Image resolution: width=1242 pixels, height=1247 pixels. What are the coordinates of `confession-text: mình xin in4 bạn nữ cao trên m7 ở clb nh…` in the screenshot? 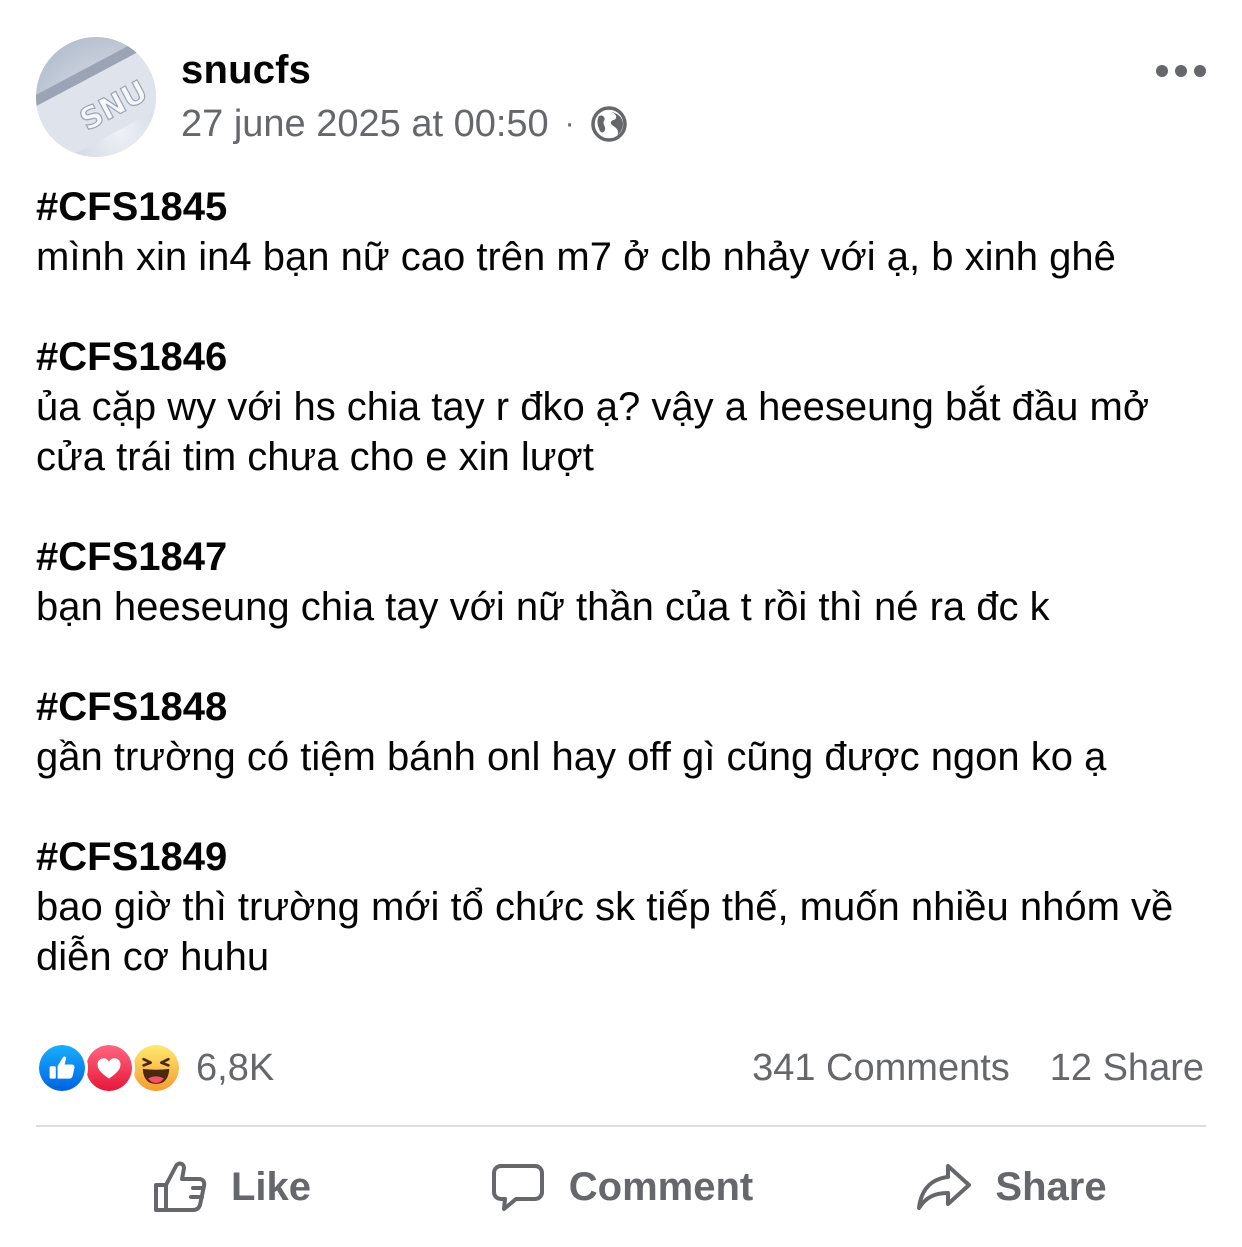 It's located at (576, 257).